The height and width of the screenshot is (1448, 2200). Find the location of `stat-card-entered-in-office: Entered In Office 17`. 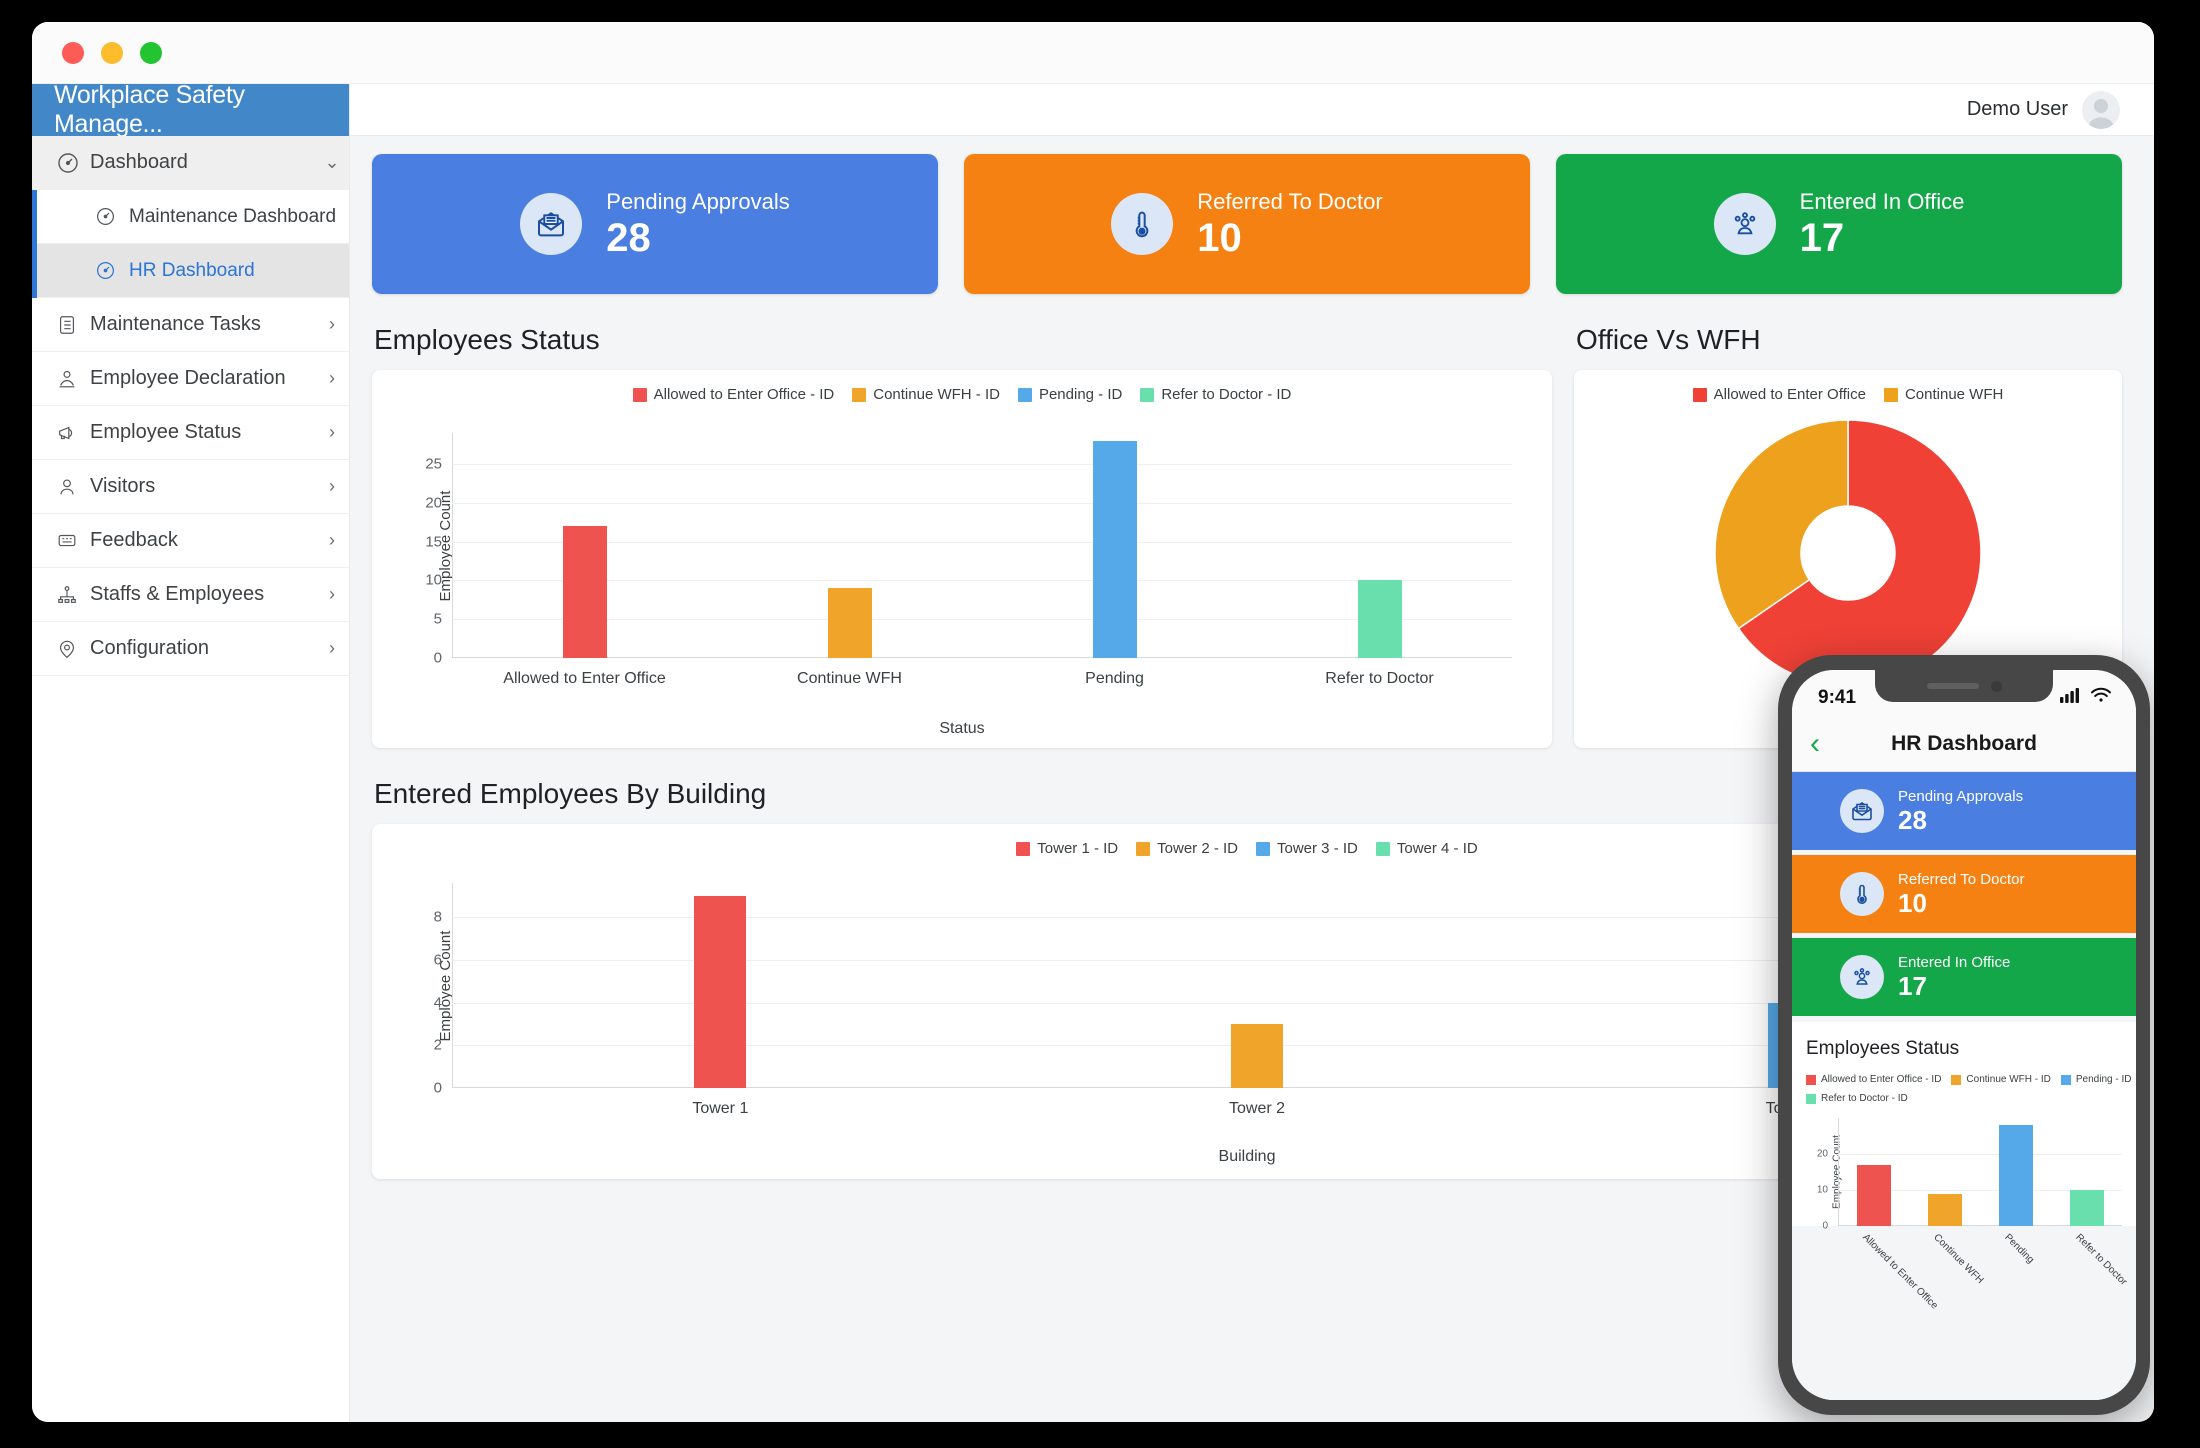

stat-card-entered-in-office: Entered In Office 17 is located at coordinates (1839, 224).